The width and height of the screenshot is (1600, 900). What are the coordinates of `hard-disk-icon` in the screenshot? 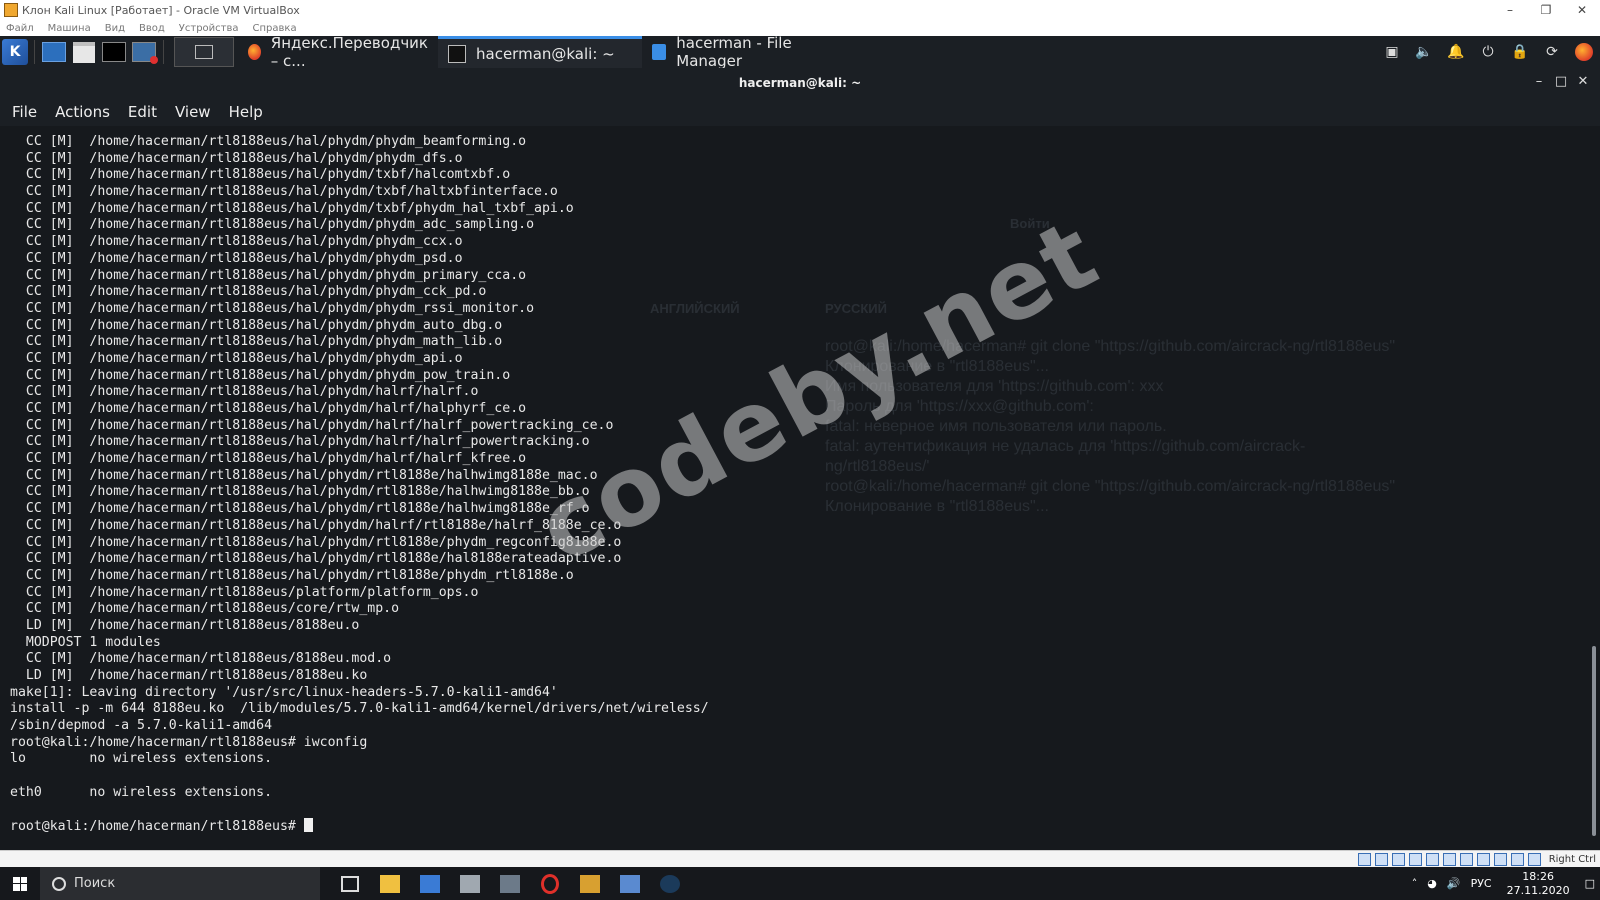 It's located at (1364, 859).